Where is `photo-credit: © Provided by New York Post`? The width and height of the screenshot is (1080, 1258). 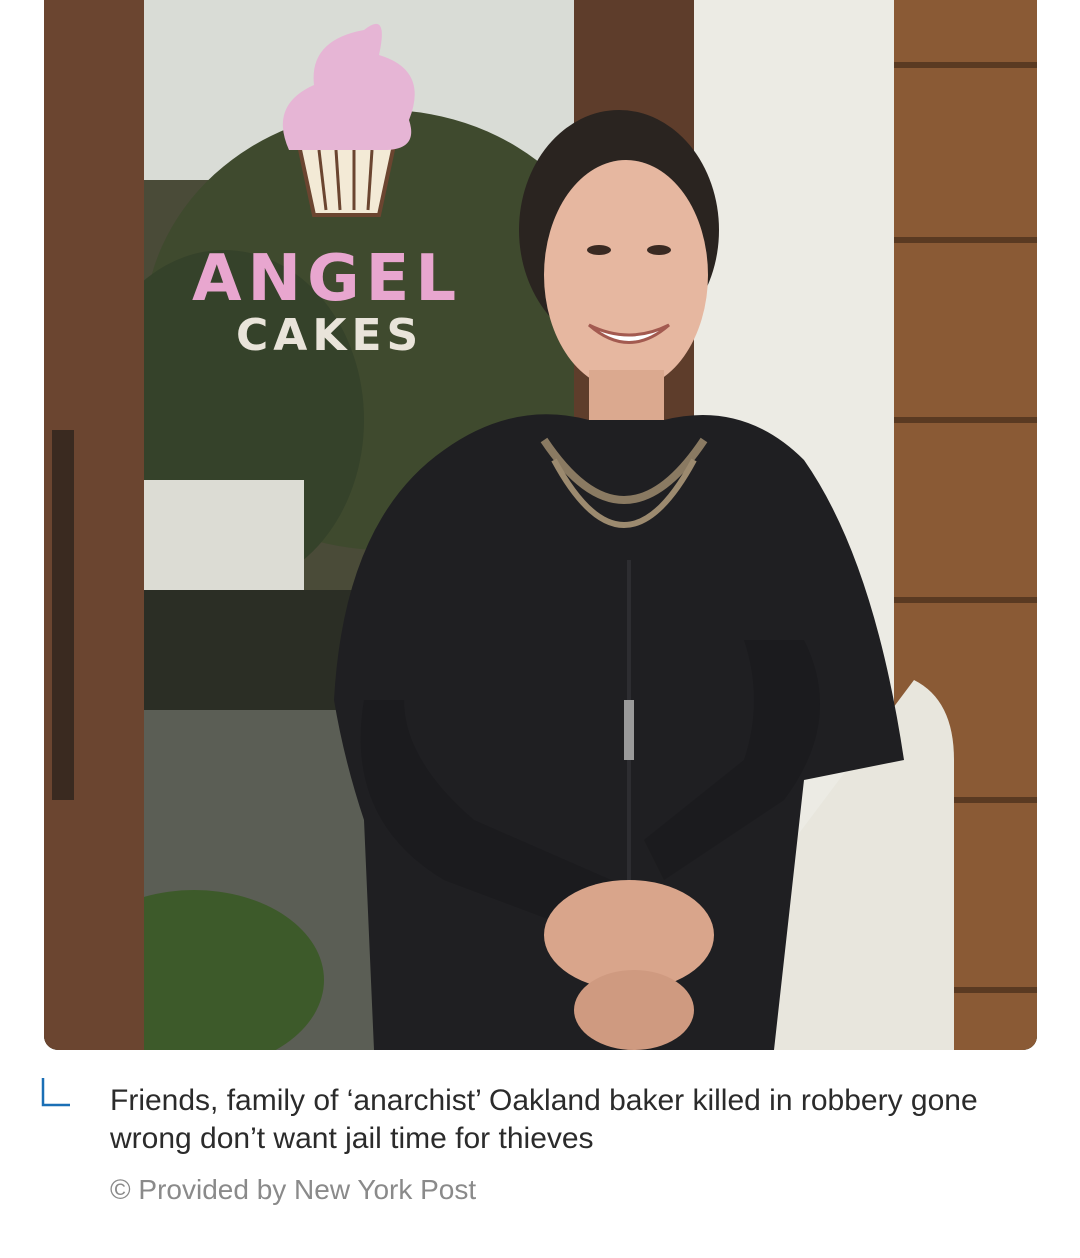
photo-credit: © Provided by New York Post is located at coordinates (293, 1189).